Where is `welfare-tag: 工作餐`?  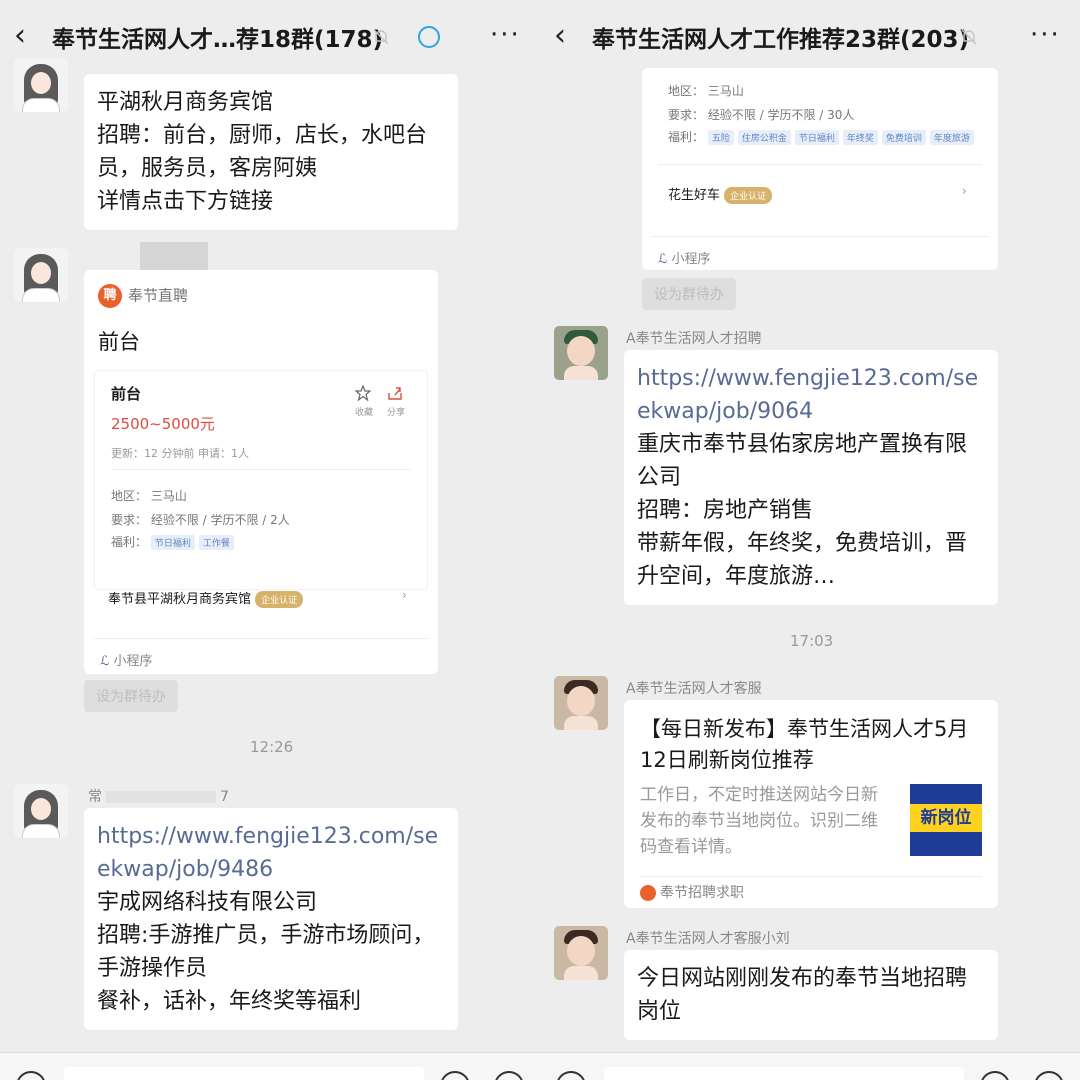 welfare-tag: 工作餐 is located at coordinates (216, 542).